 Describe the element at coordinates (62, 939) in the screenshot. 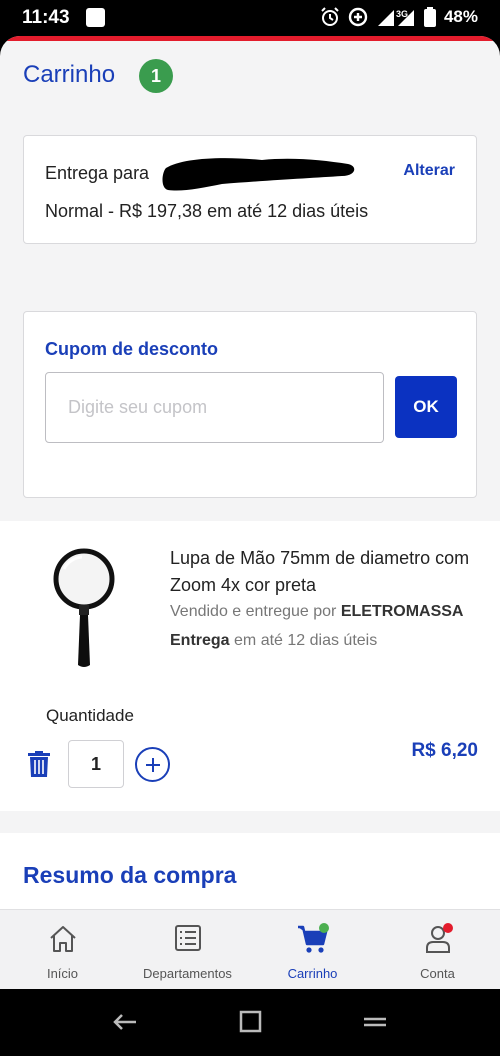

I see `home-icon` at that location.